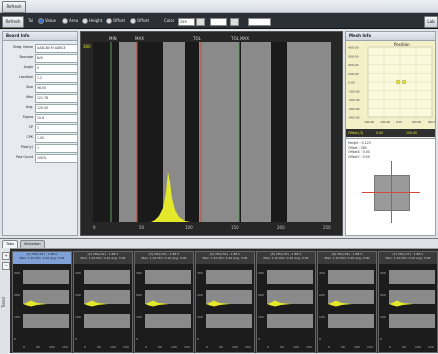 Image resolution: width=438 pixels, height=354 pixels. Describe the element at coordinates (359, 152) in the screenshot. I see `detail-line: OffsetX : 0.00` at that location.